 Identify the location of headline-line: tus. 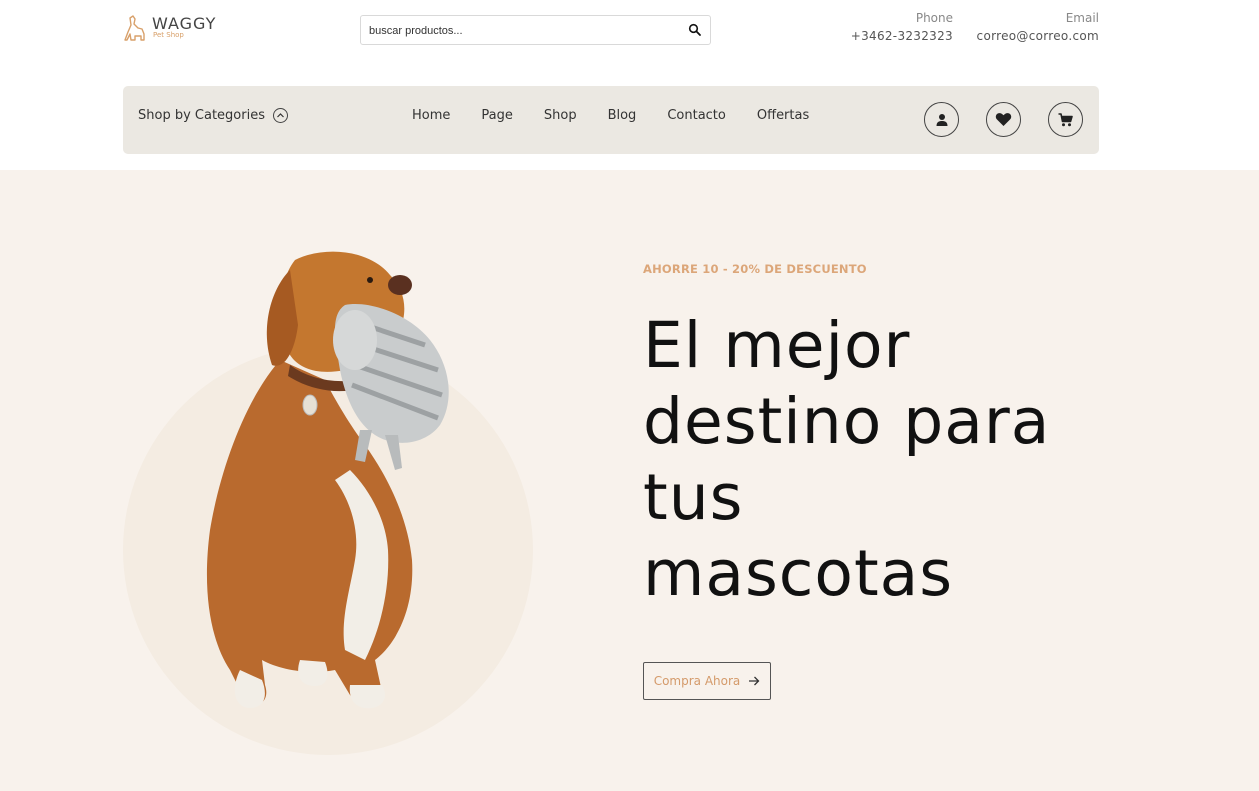
(693, 497).